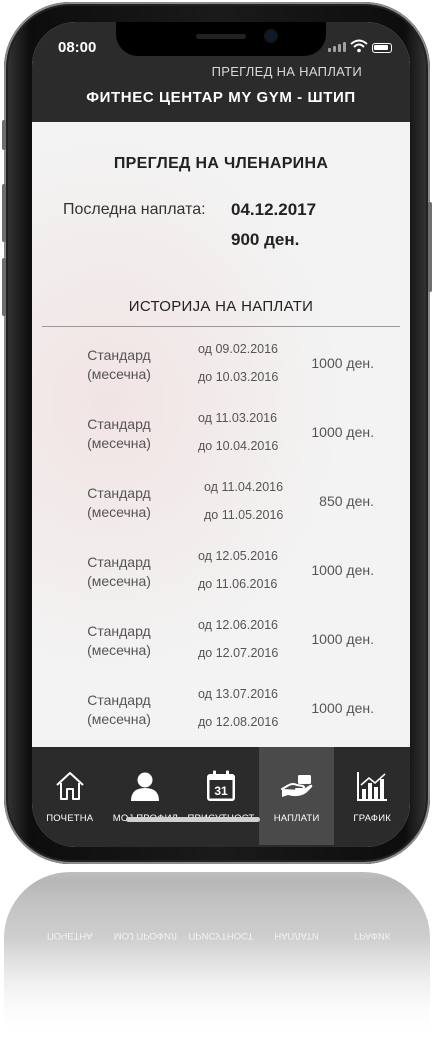  What do you see at coordinates (238, 722) in the screenshot?
I see `period-to: до 12.08.2016` at bounding box center [238, 722].